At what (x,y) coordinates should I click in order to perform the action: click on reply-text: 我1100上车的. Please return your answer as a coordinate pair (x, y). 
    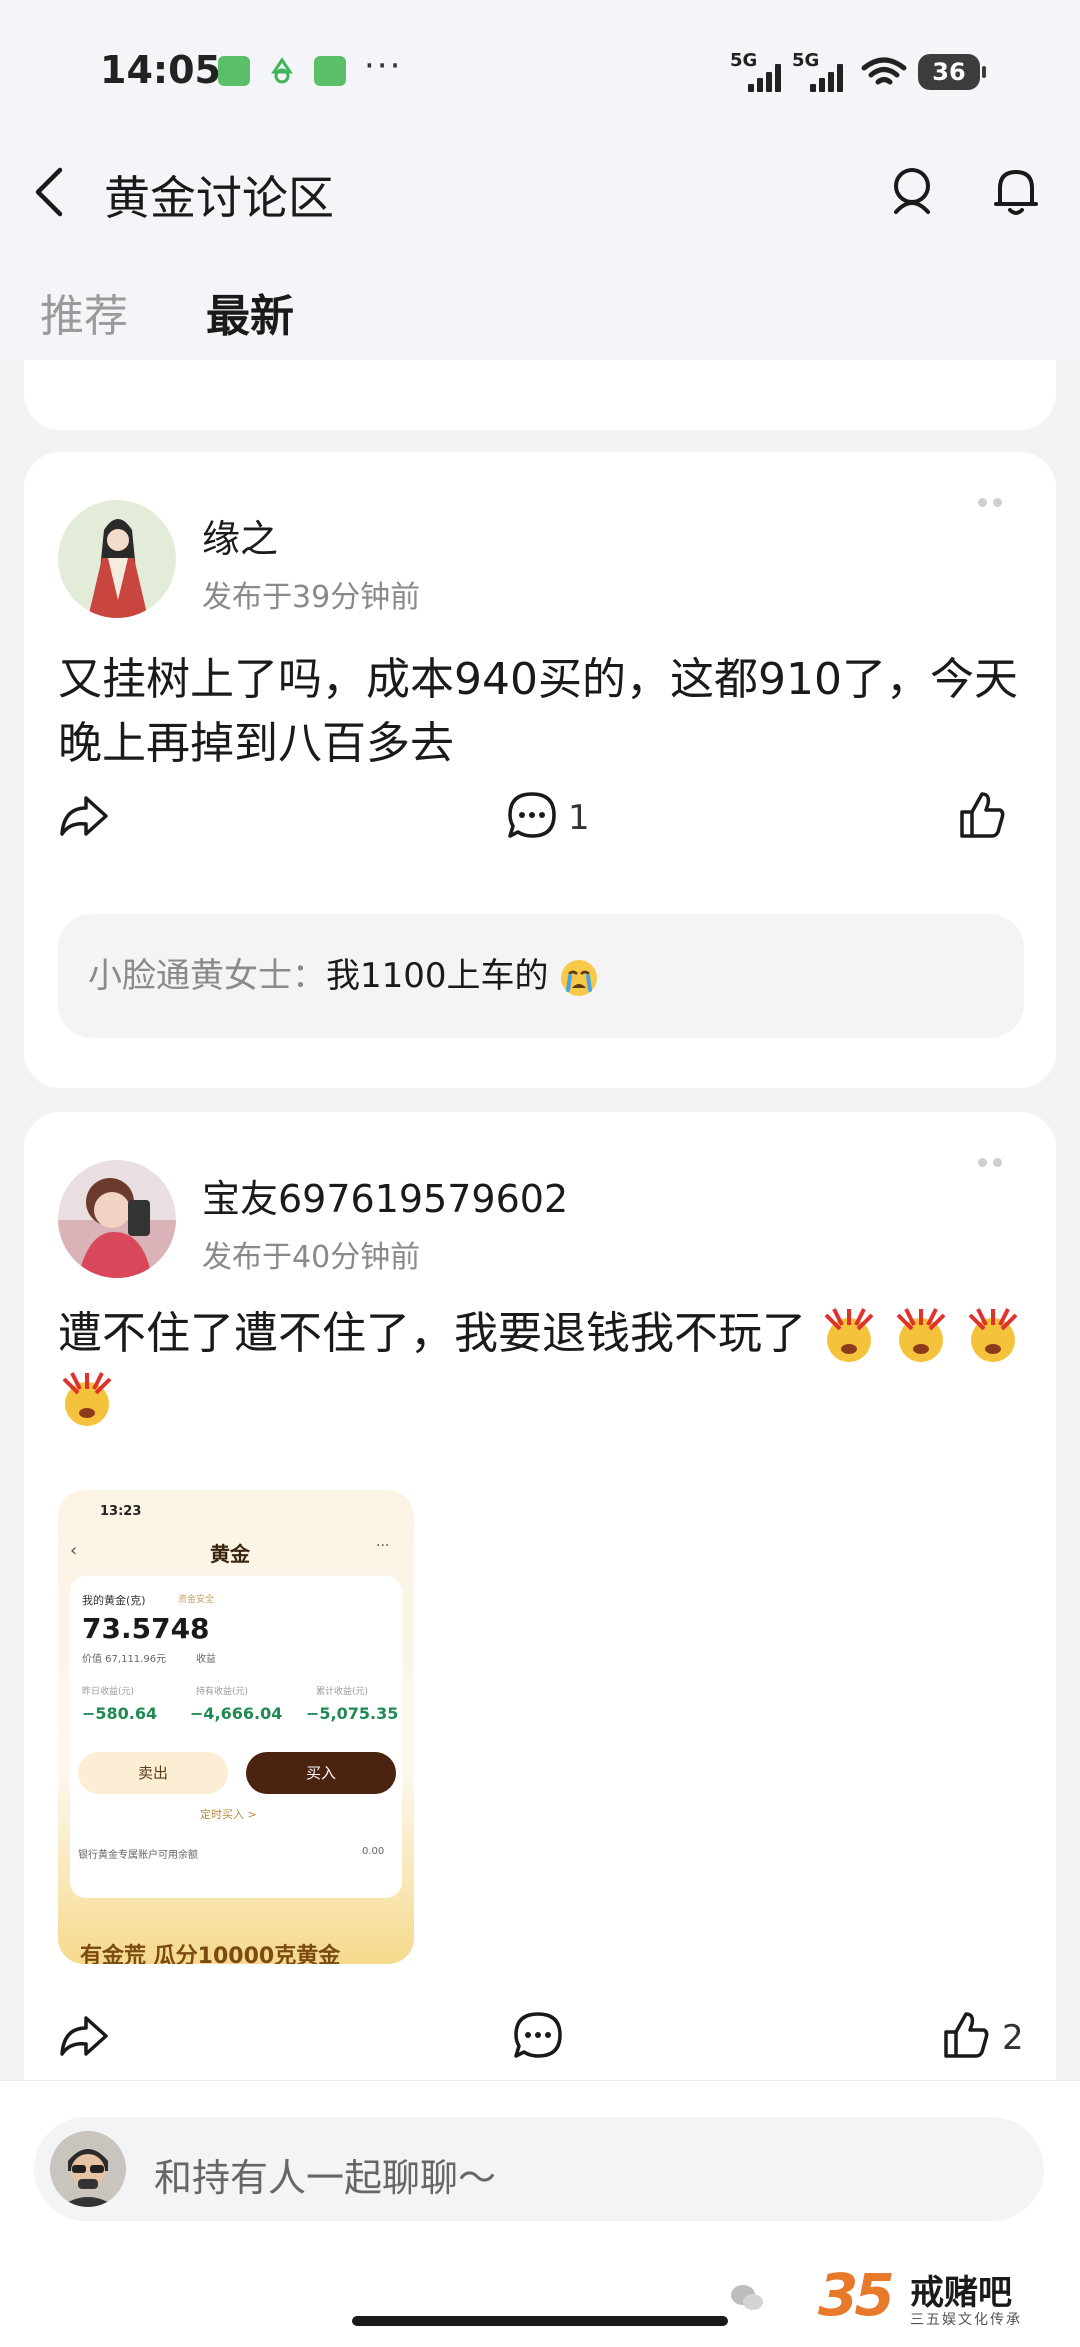
    Looking at the image, I should click on (437, 976).